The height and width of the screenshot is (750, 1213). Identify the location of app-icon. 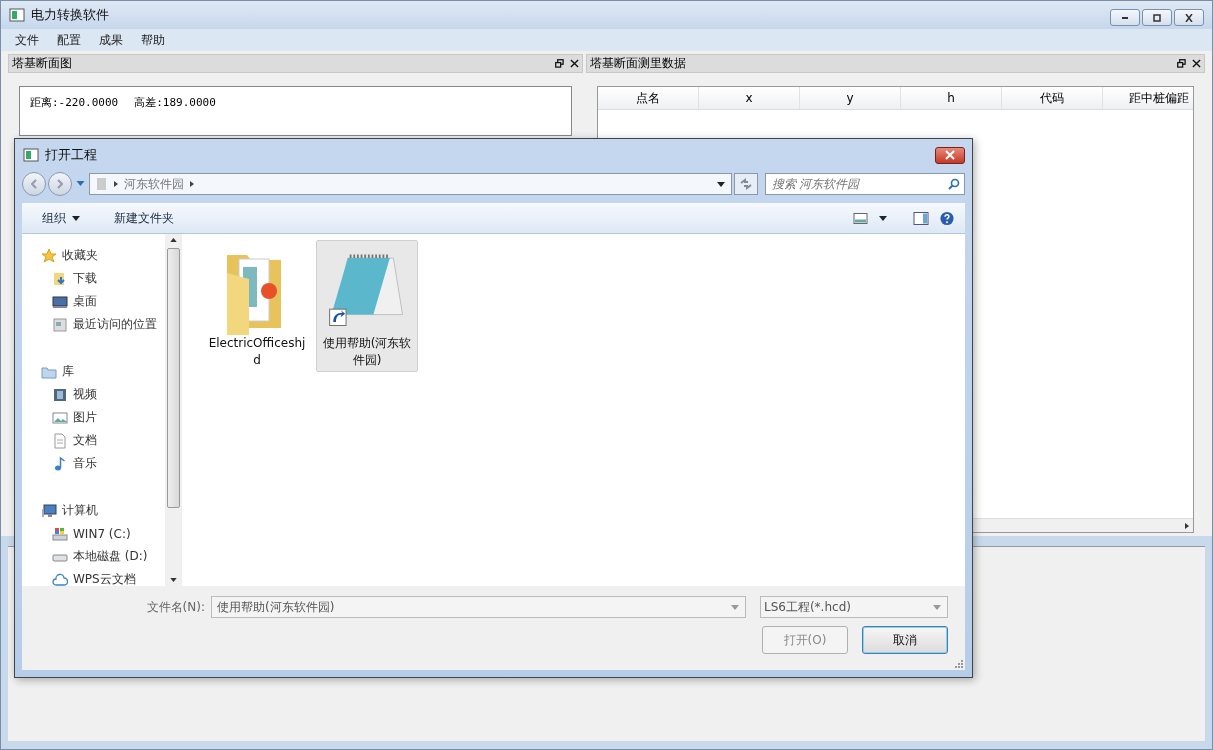
(17, 15).